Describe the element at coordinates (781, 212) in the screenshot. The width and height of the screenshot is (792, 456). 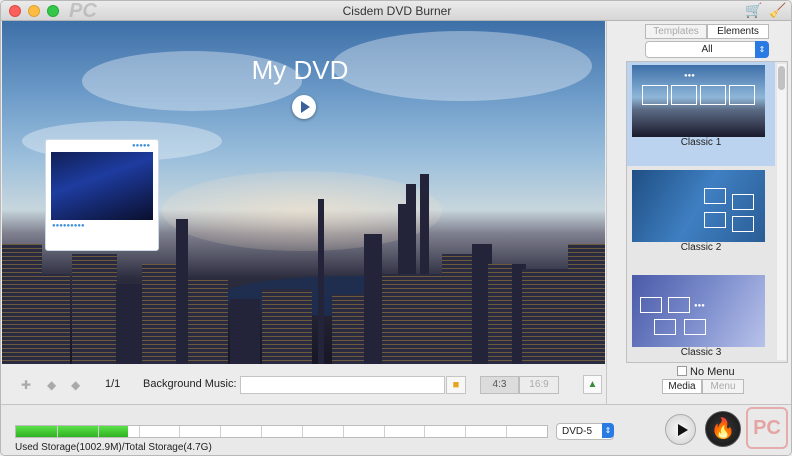
I see `template-scrollbar` at that location.